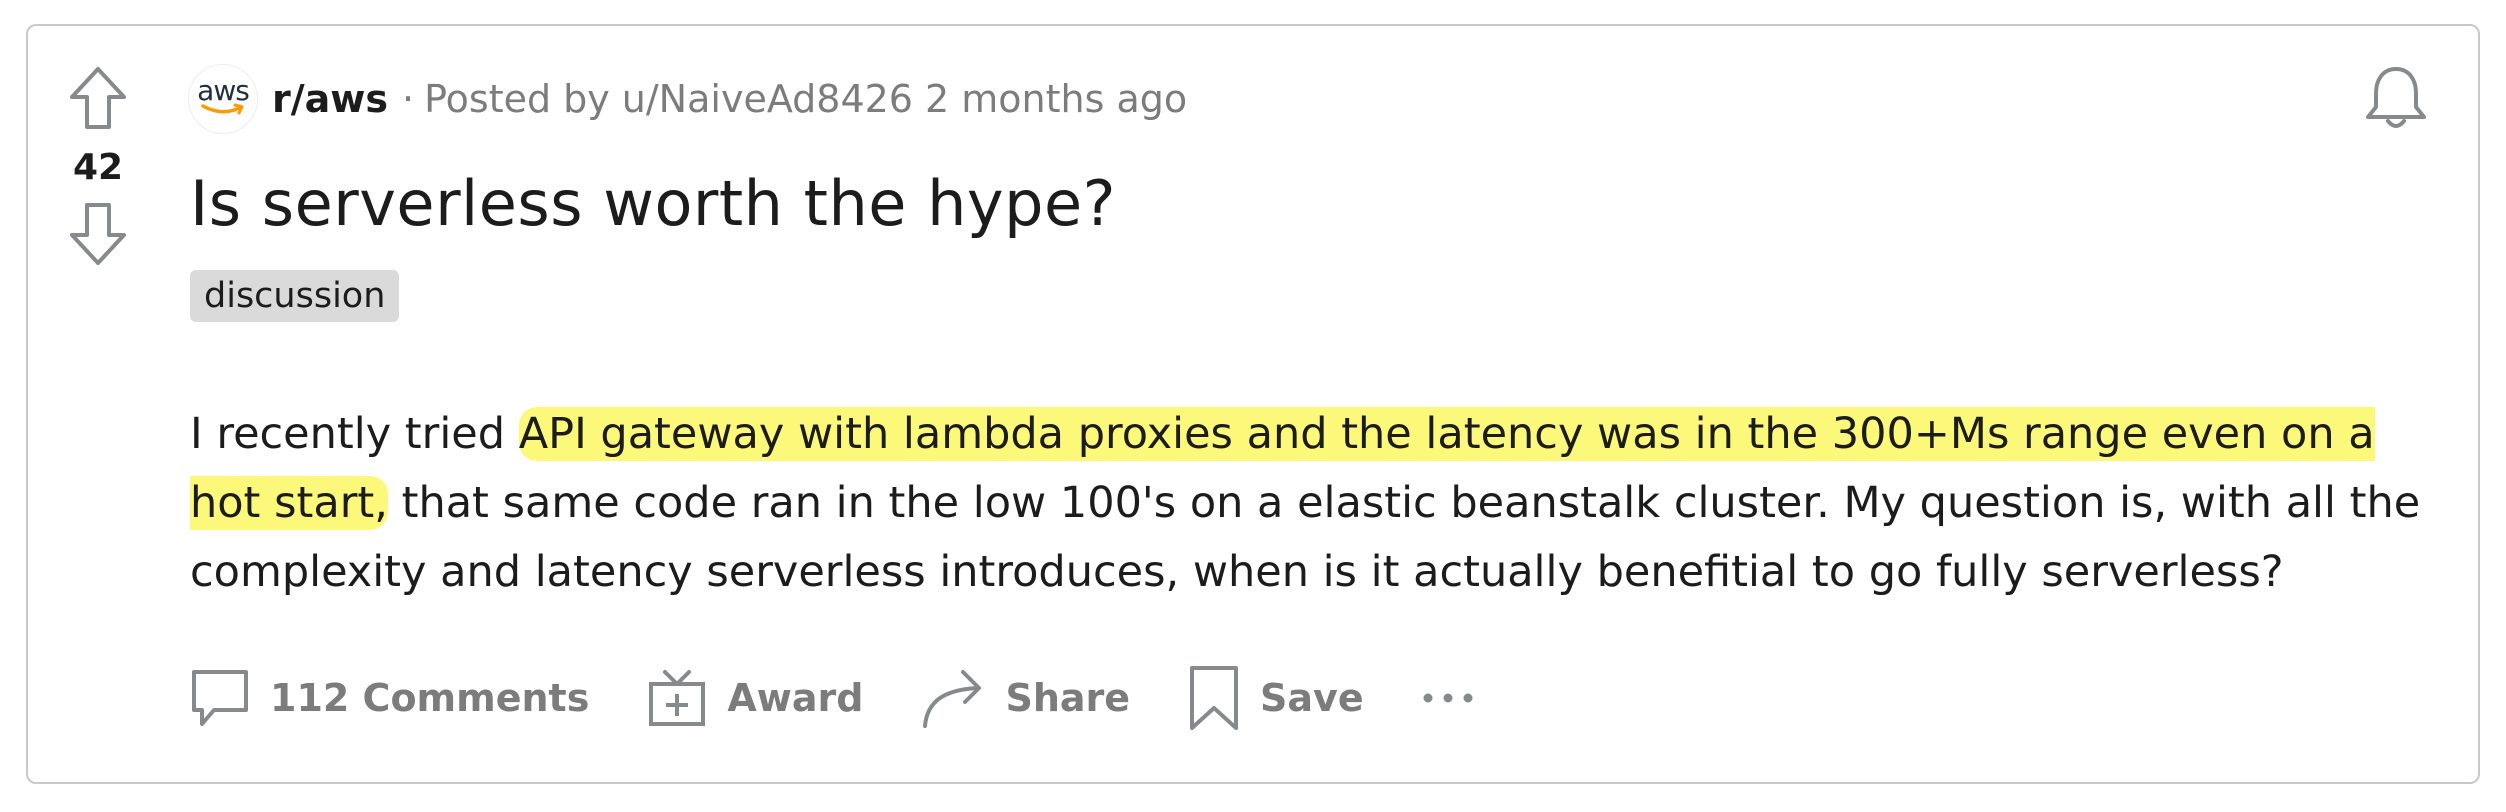 Image resolution: width=2506 pixels, height=812 pixels. I want to click on save-label: Save, so click(1312, 698).